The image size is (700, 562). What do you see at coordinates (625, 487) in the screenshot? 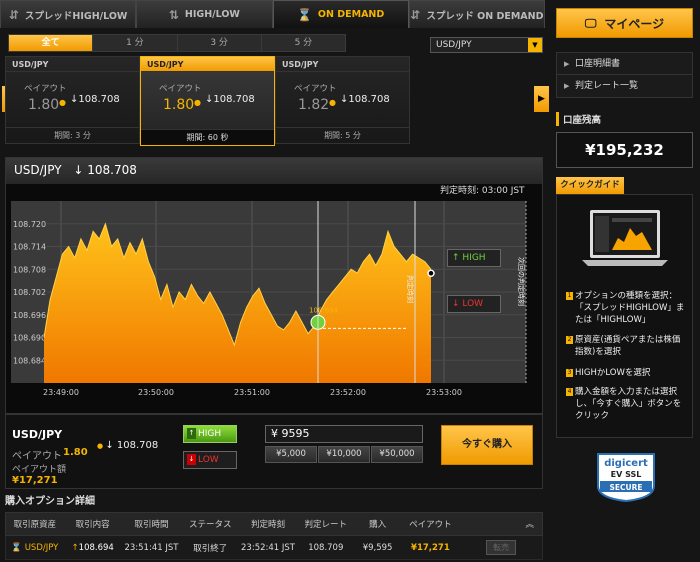
I see `ssl-line3: SECURE` at bounding box center [625, 487].